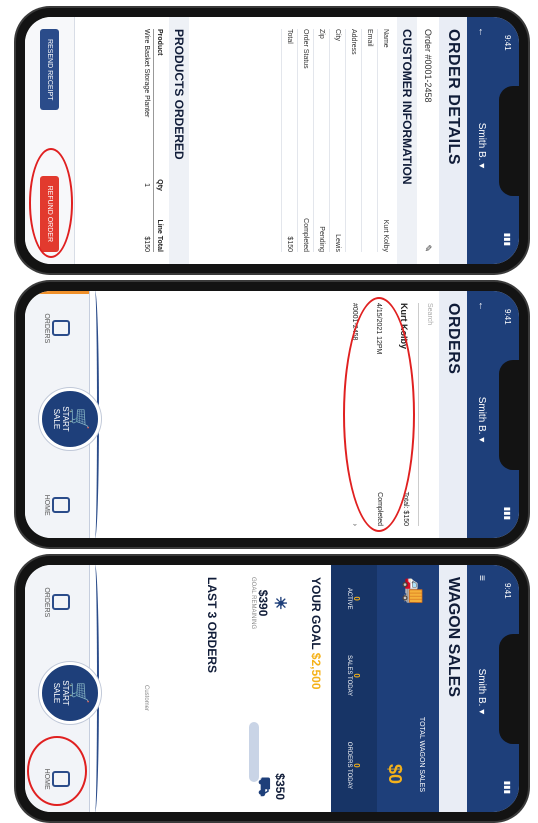 Image resolution: width=538 pixels, height=823 pixels. What do you see at coordinates (316, 613) in the screenshot?
I see `goal-label: YOUR GOAL` at bounding box center [316, 613].